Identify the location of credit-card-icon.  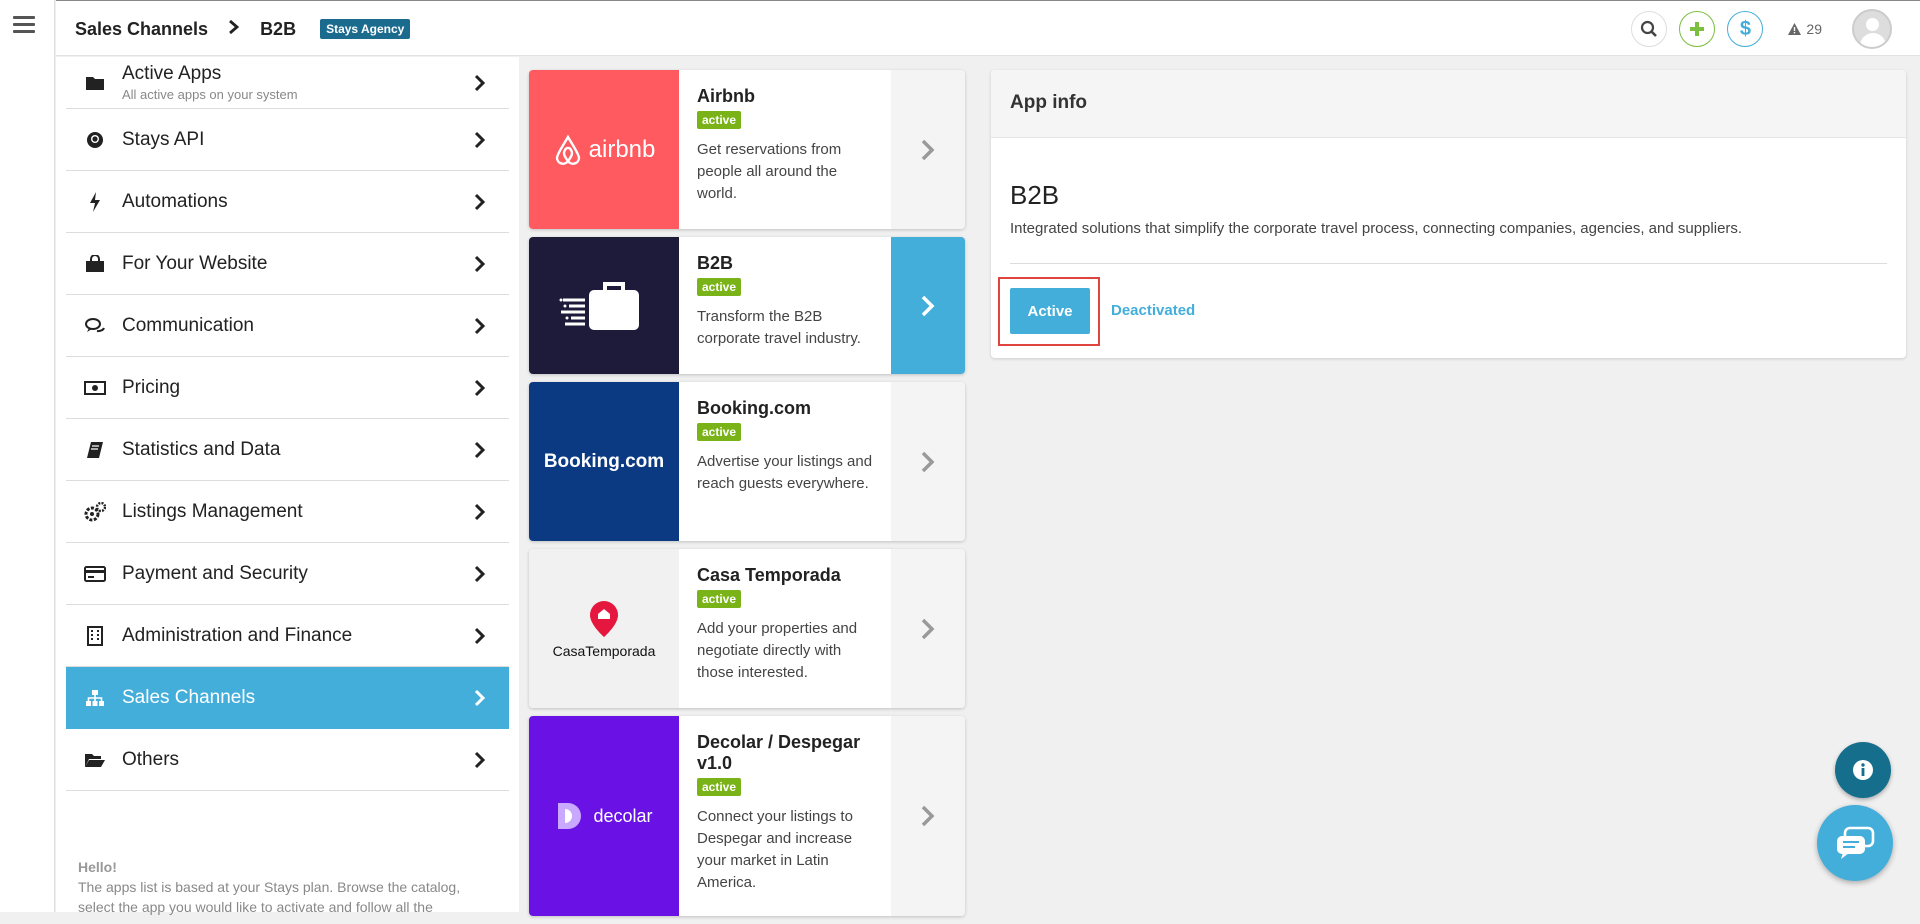
(95, 574).